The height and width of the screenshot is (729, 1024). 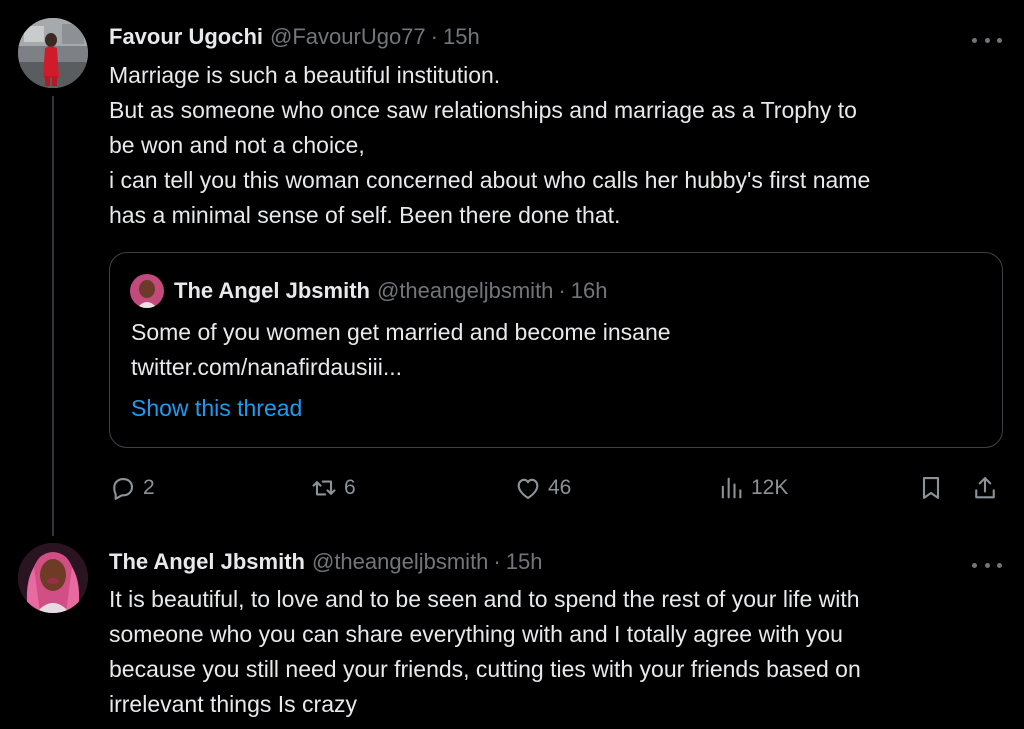 I want to click on like-button: 46, so click(x=542, y=488).